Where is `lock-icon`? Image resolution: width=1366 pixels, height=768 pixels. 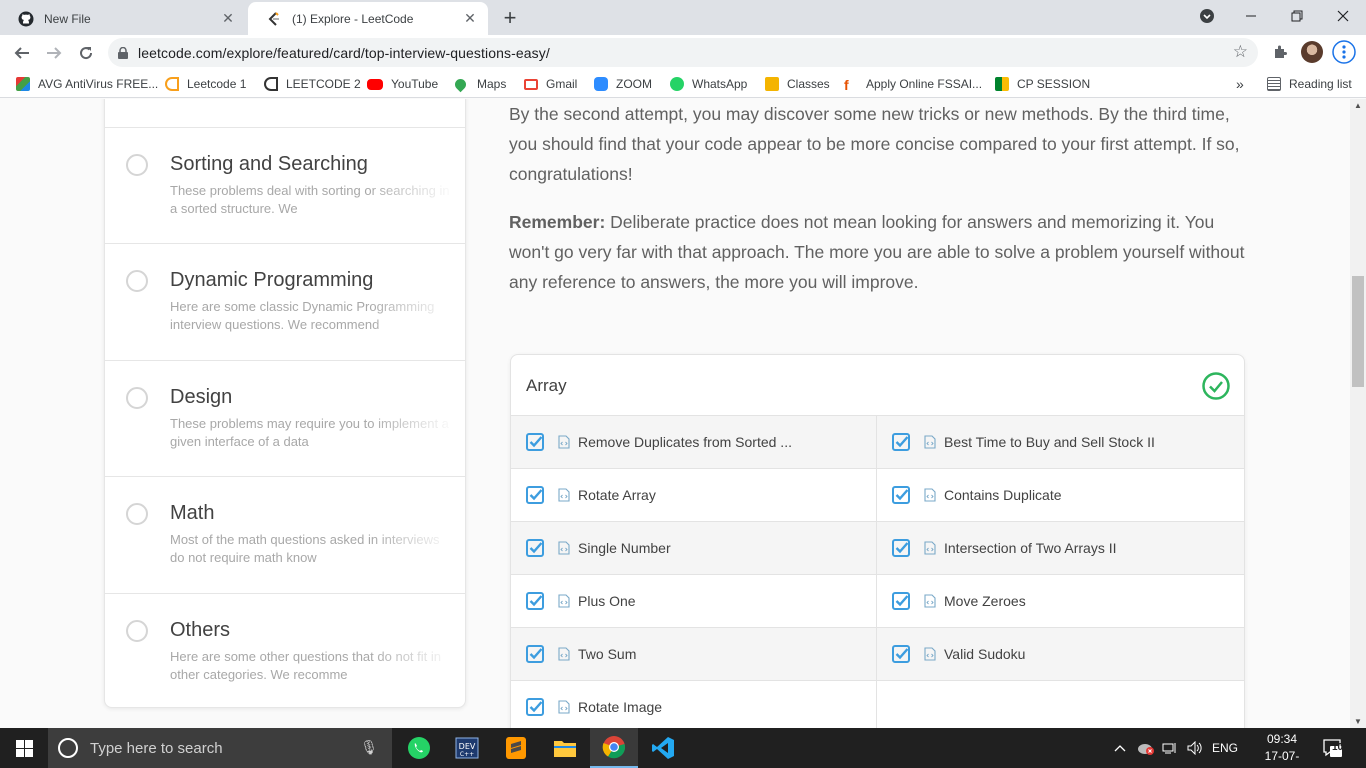
lock-icon is located at coordinates (123, 52).